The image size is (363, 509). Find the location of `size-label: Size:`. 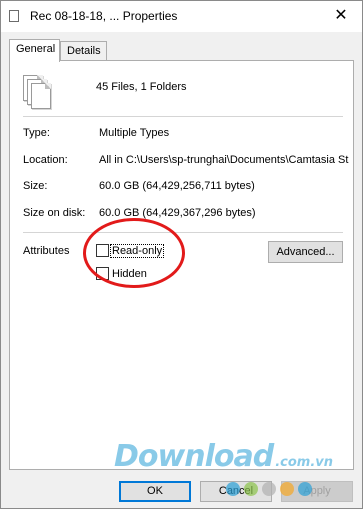

size-label: Size: is located at coordinates (35, 186).